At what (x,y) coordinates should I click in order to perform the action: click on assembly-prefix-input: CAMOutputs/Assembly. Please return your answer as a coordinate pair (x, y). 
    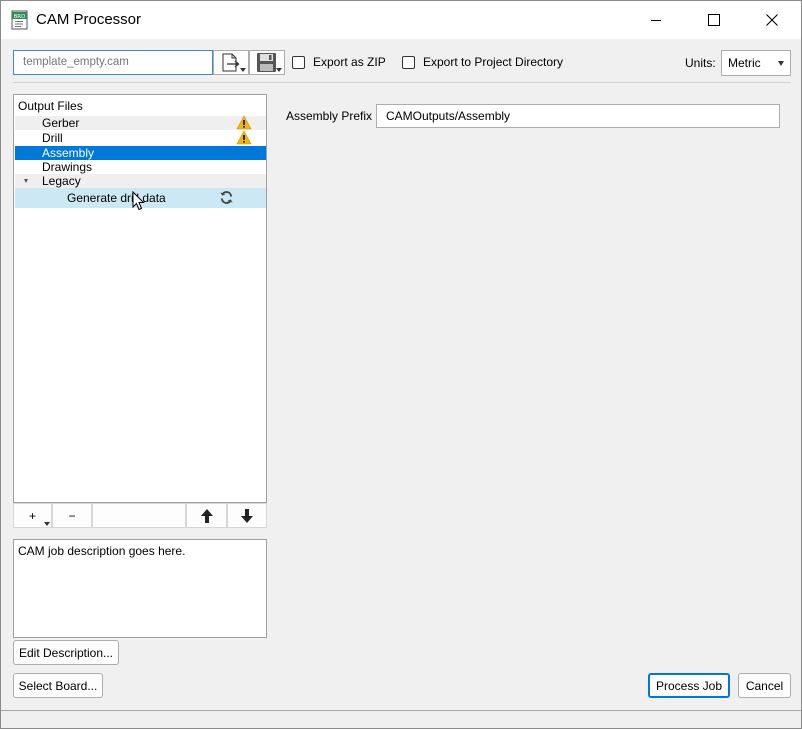
    Looking at the image, I should click on (578, 116).